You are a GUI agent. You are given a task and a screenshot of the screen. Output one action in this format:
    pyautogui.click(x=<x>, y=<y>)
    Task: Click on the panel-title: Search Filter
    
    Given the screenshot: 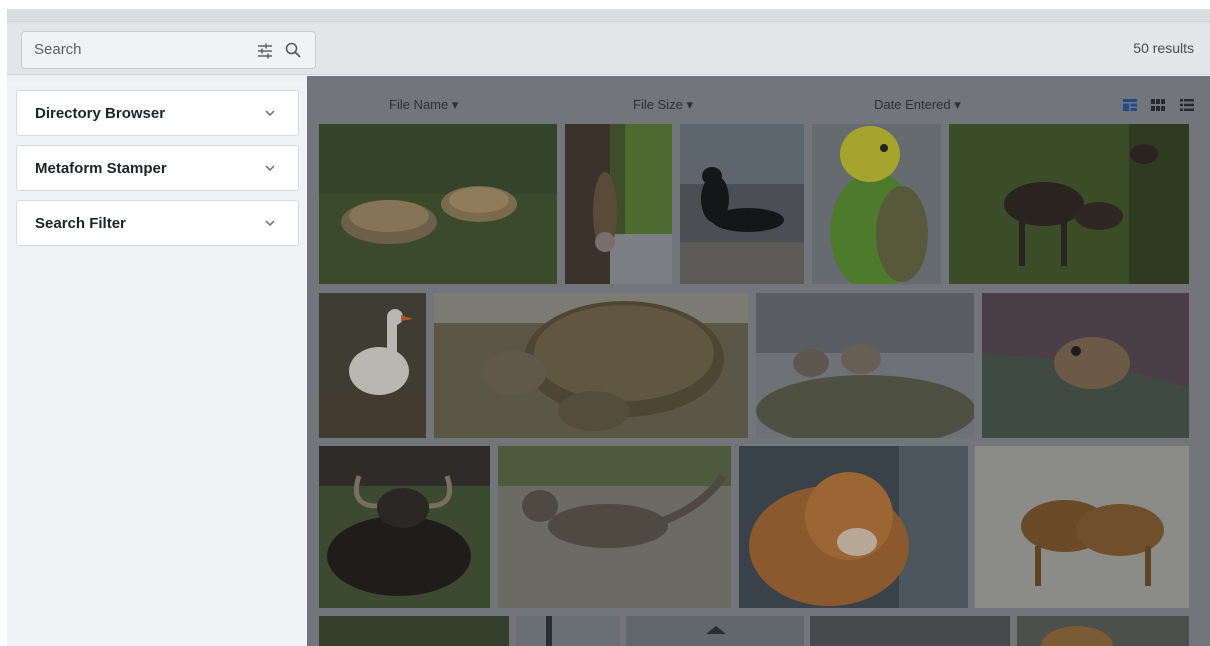 What is the action you would take?
    pyautogui.click(x=80, y=223)
    